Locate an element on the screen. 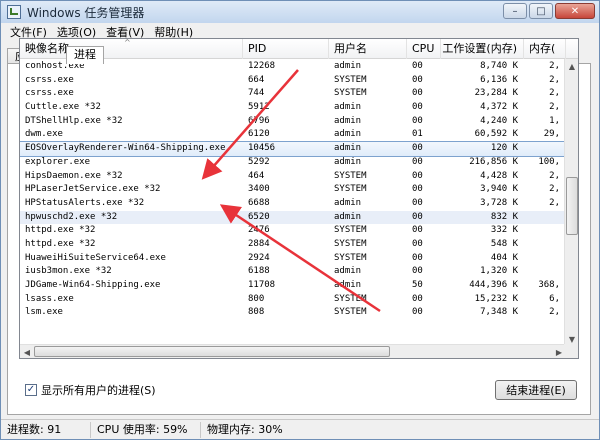  table-row: HipsDaemon.exe *32 464 SYSTEM 00 4,428 K 2, is located at coordinates (293, 177).